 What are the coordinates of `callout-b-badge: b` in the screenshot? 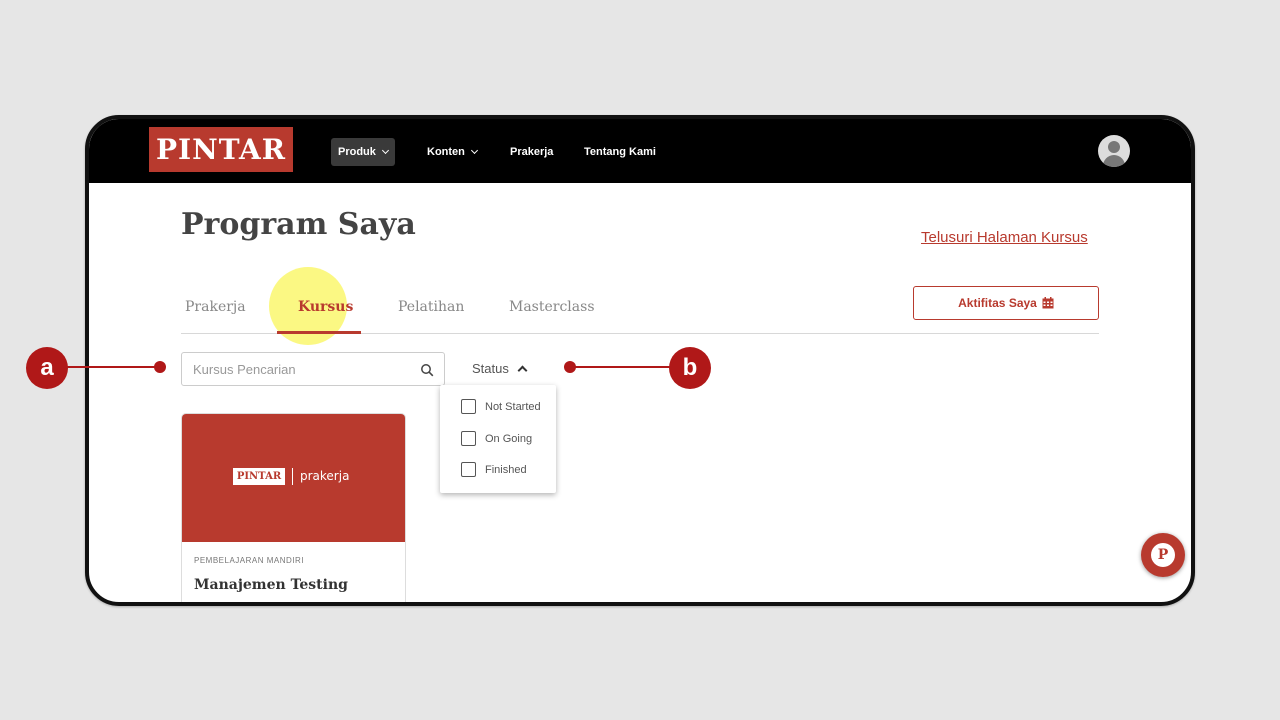 It's located at (690, 368).